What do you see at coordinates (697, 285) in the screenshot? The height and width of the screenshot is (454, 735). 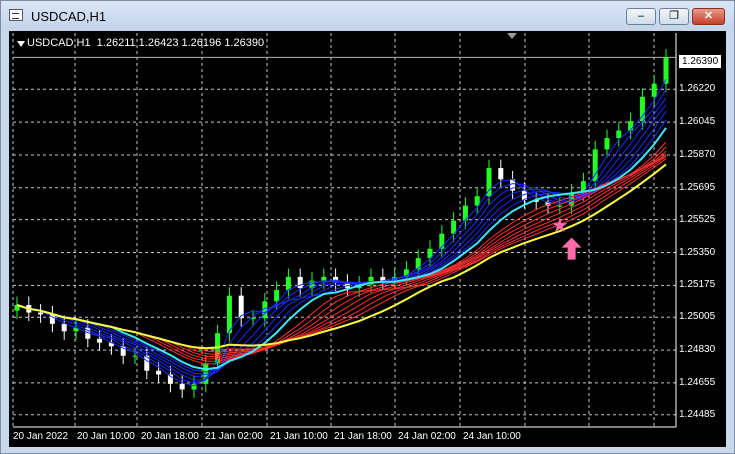 I see `price-tick-label: 1.25175` at bounding box center [697, 285].